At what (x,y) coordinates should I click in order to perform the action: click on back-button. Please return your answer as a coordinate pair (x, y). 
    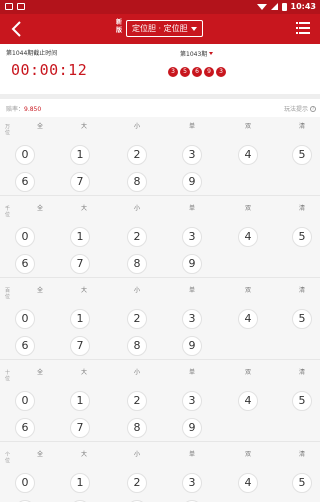
    Looking at the image, I should click on (17, 29).